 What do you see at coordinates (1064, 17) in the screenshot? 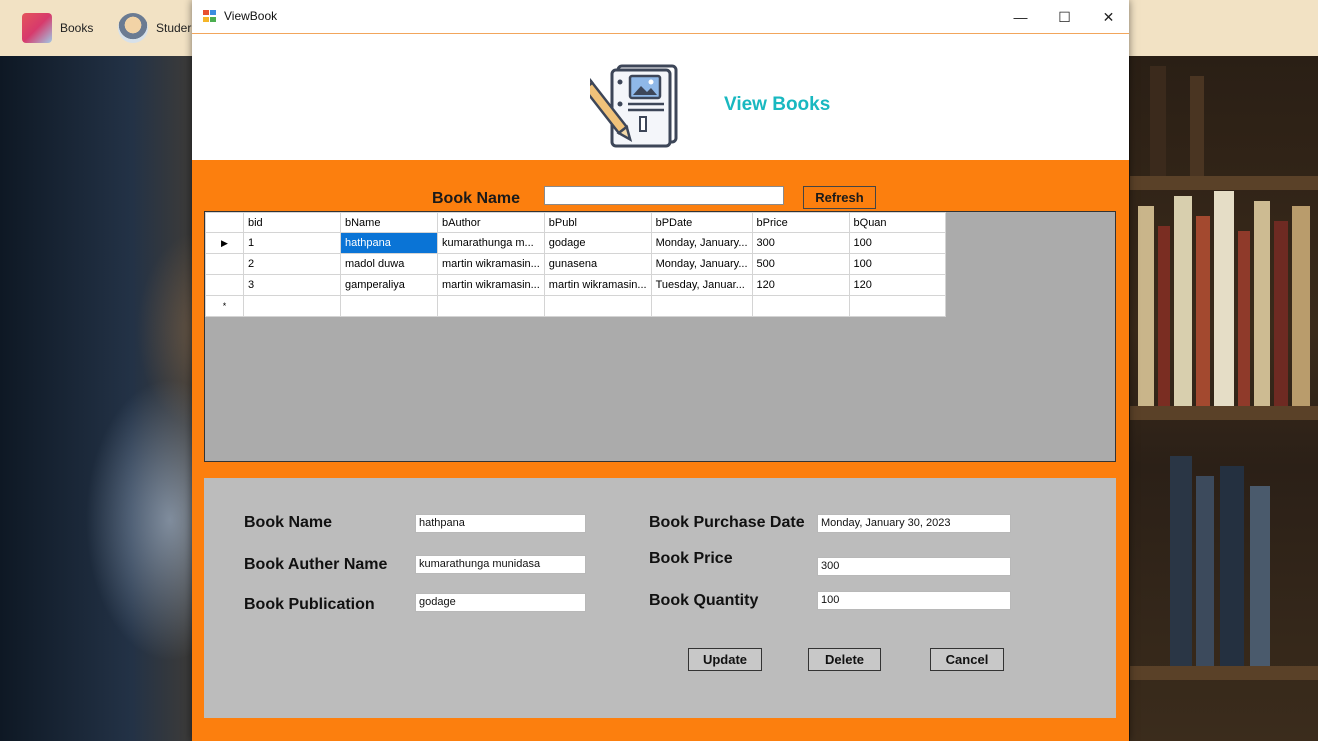
I see `maximize-button: ☐` at bounding box center [1064, 17].